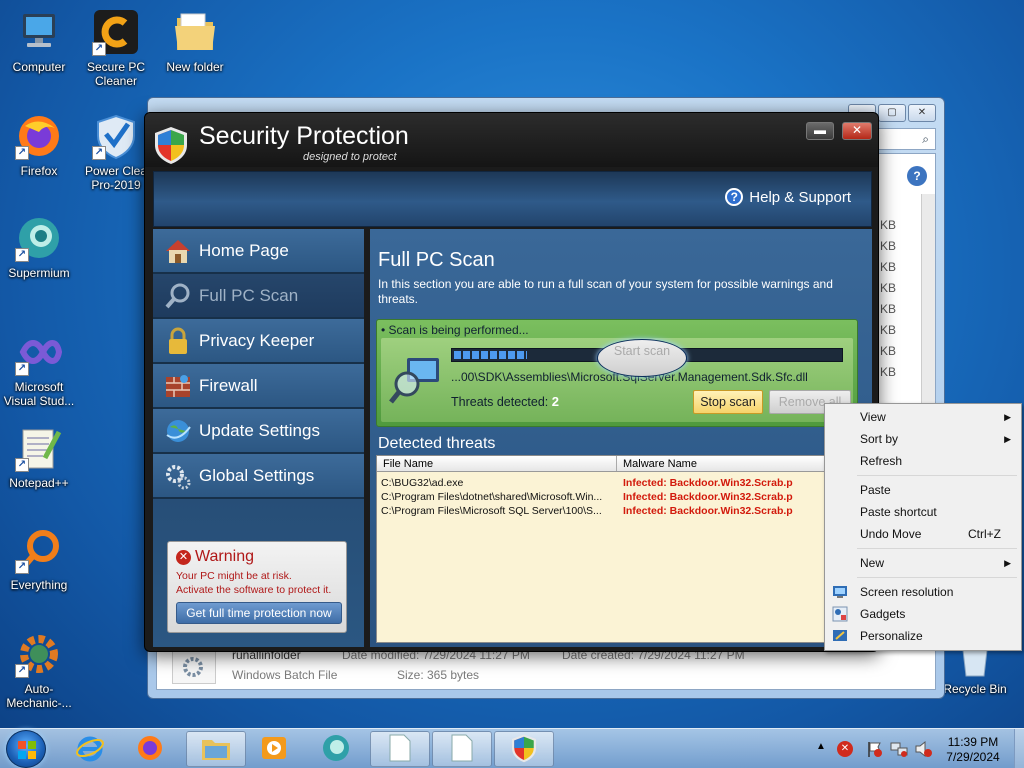 The height and width of the screenshot is (768, 1024). Describe the element at coordinates (923, 614) in the screenshot. I see `menu-item-gadgets: Gadgets` at that location.